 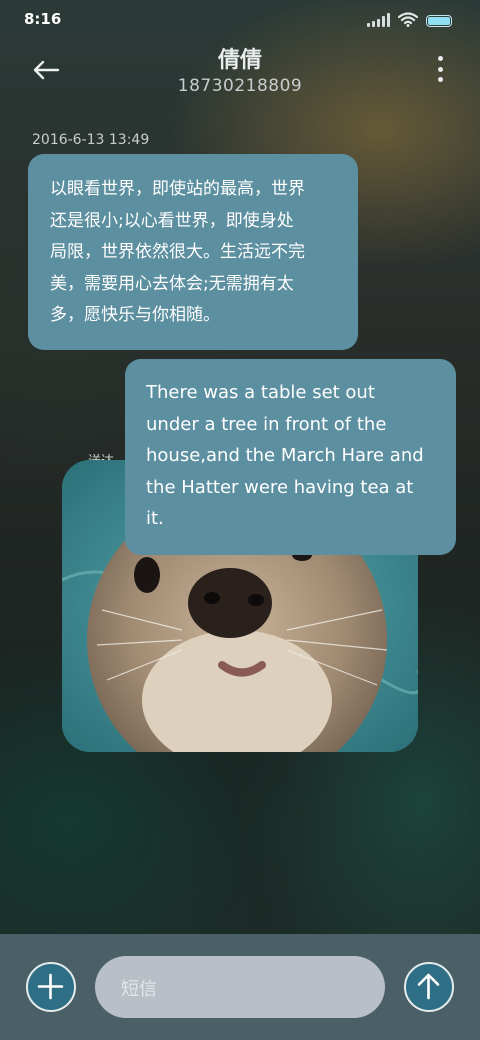 I want to click on battery-icon, so click(x=439, y=21).